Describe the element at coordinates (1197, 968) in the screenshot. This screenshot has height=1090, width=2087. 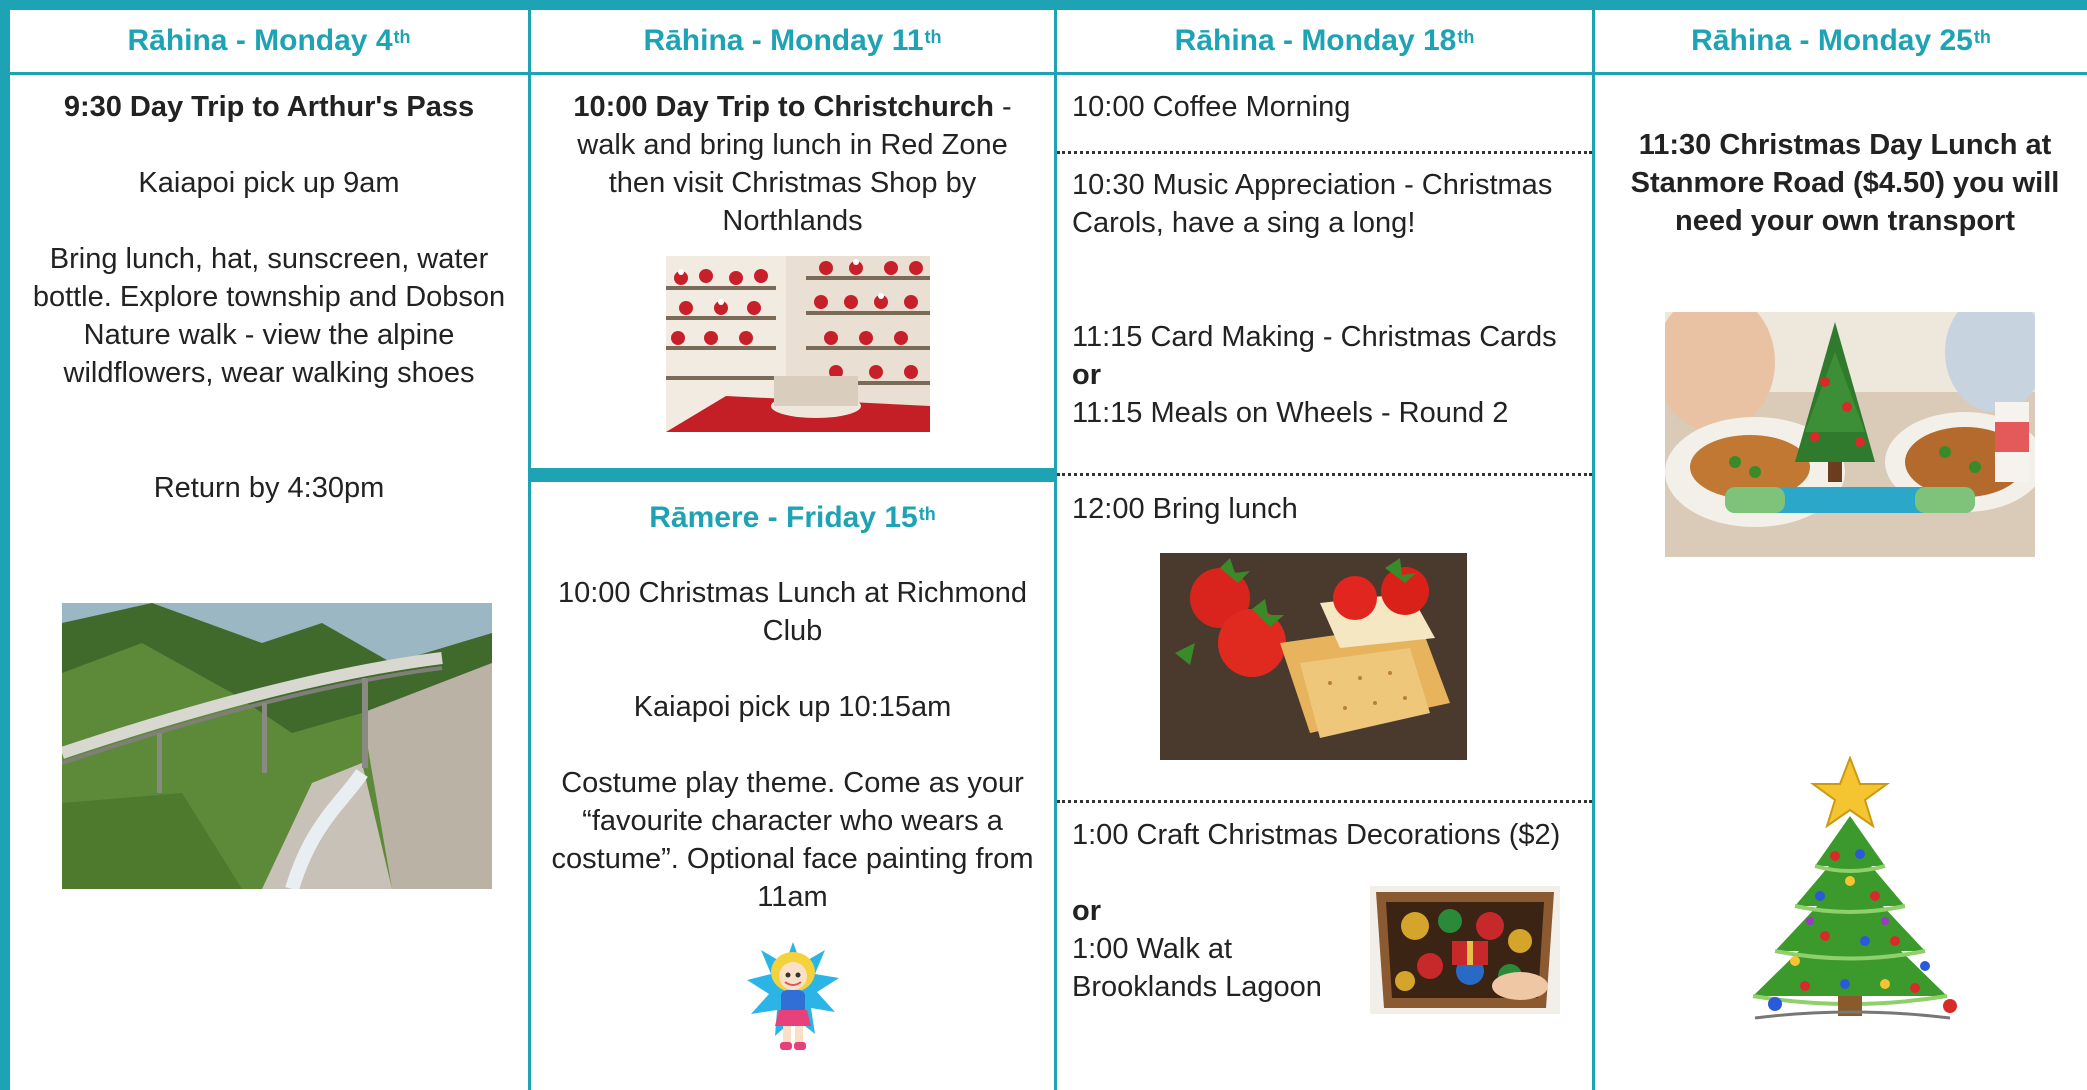
I see `event-brooklands-walk: 1:00 Walk at Brooklands Lagoon` at that location.